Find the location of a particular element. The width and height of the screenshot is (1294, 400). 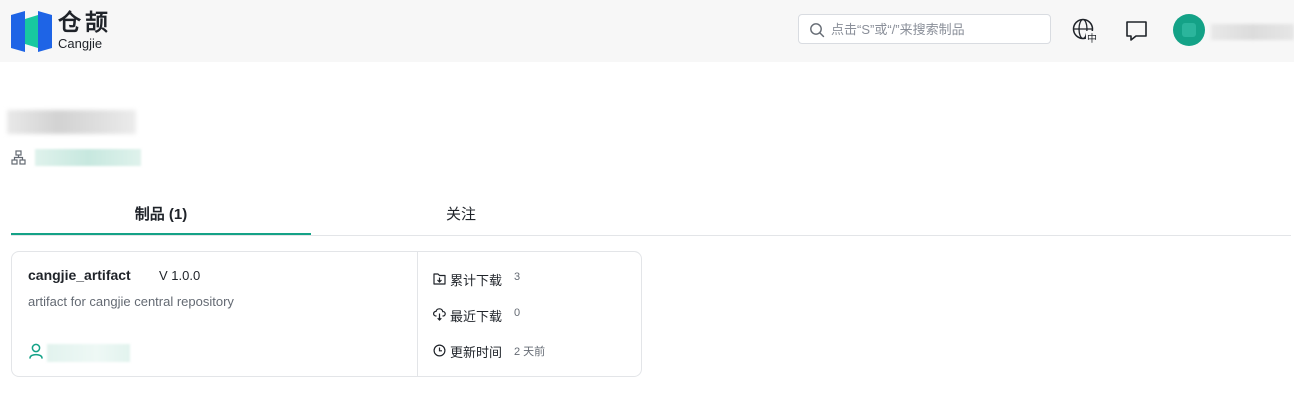

logo-text-en: Cangjie is located at coordinates (80, 44).